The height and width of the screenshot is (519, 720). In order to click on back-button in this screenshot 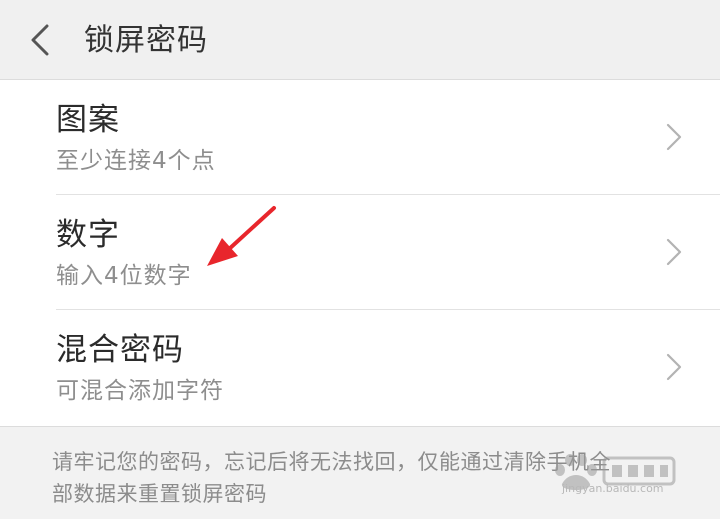, I will do `click(40, 40)`.